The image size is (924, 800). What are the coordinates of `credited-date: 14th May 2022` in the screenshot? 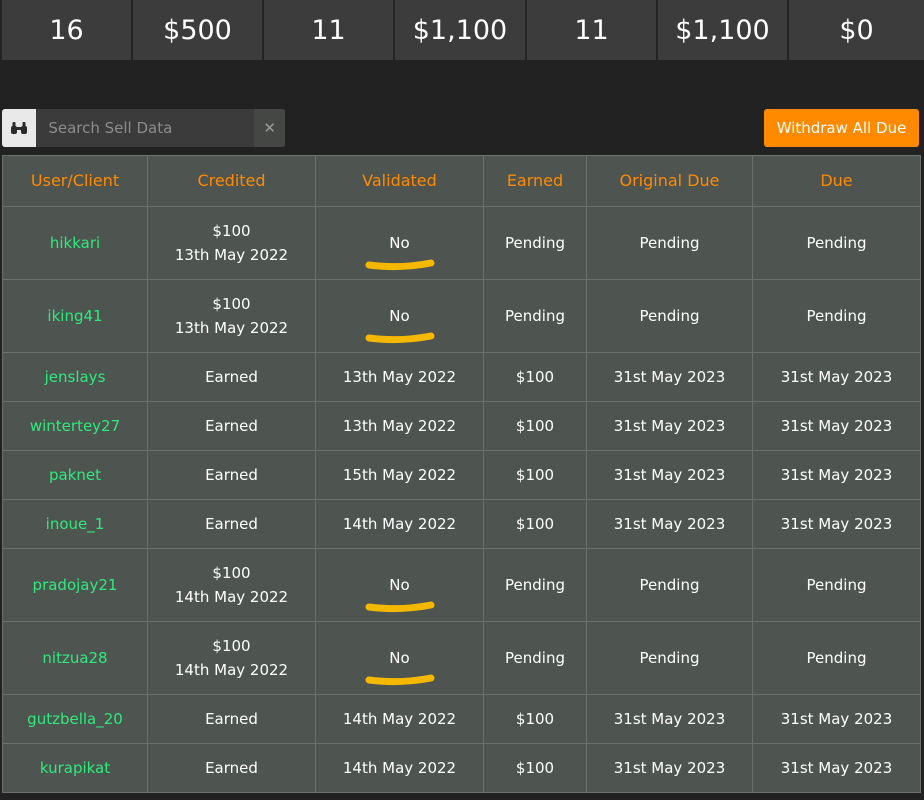 It's located at (231, 670).